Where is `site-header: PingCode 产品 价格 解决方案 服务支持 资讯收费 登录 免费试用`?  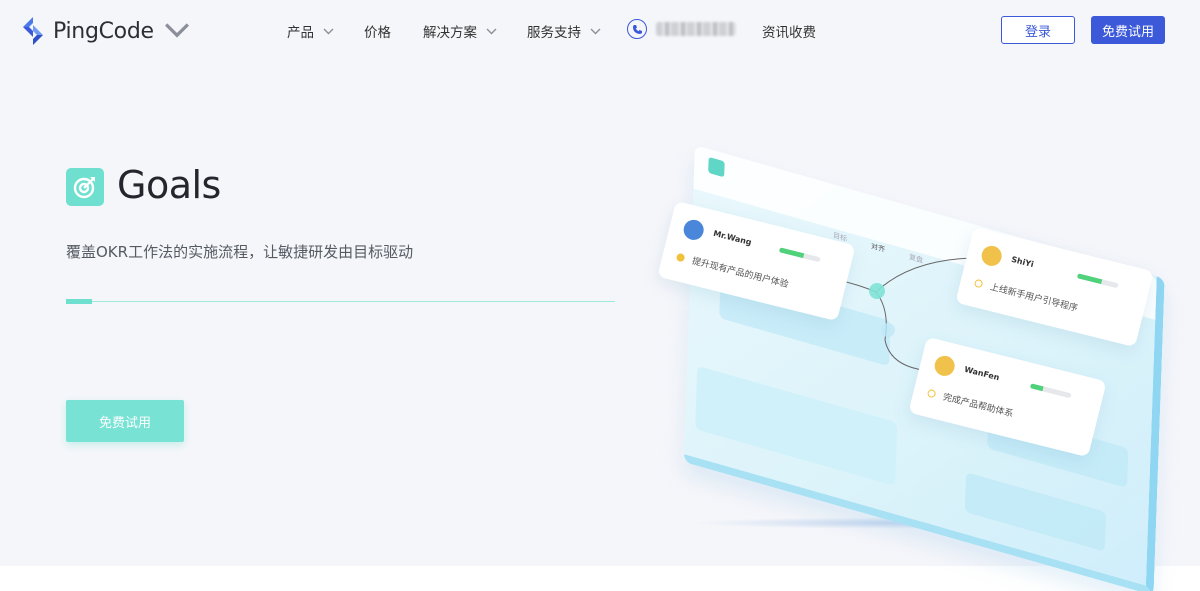 site-header: PingCode 产品 价格 解决方案 服务支持 资讯收费 登录 免费试用 is located at coordinates (600, 31).